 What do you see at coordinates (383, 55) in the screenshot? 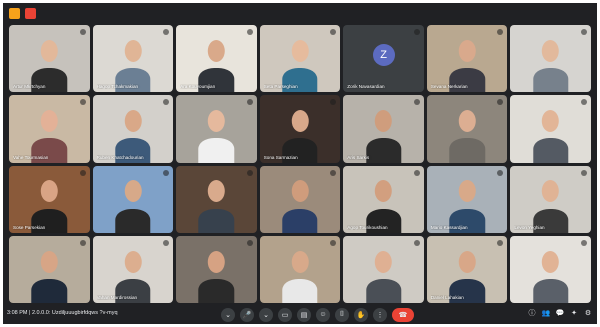
I see `participant-avatar: Z` at bounding box center [383, 55].